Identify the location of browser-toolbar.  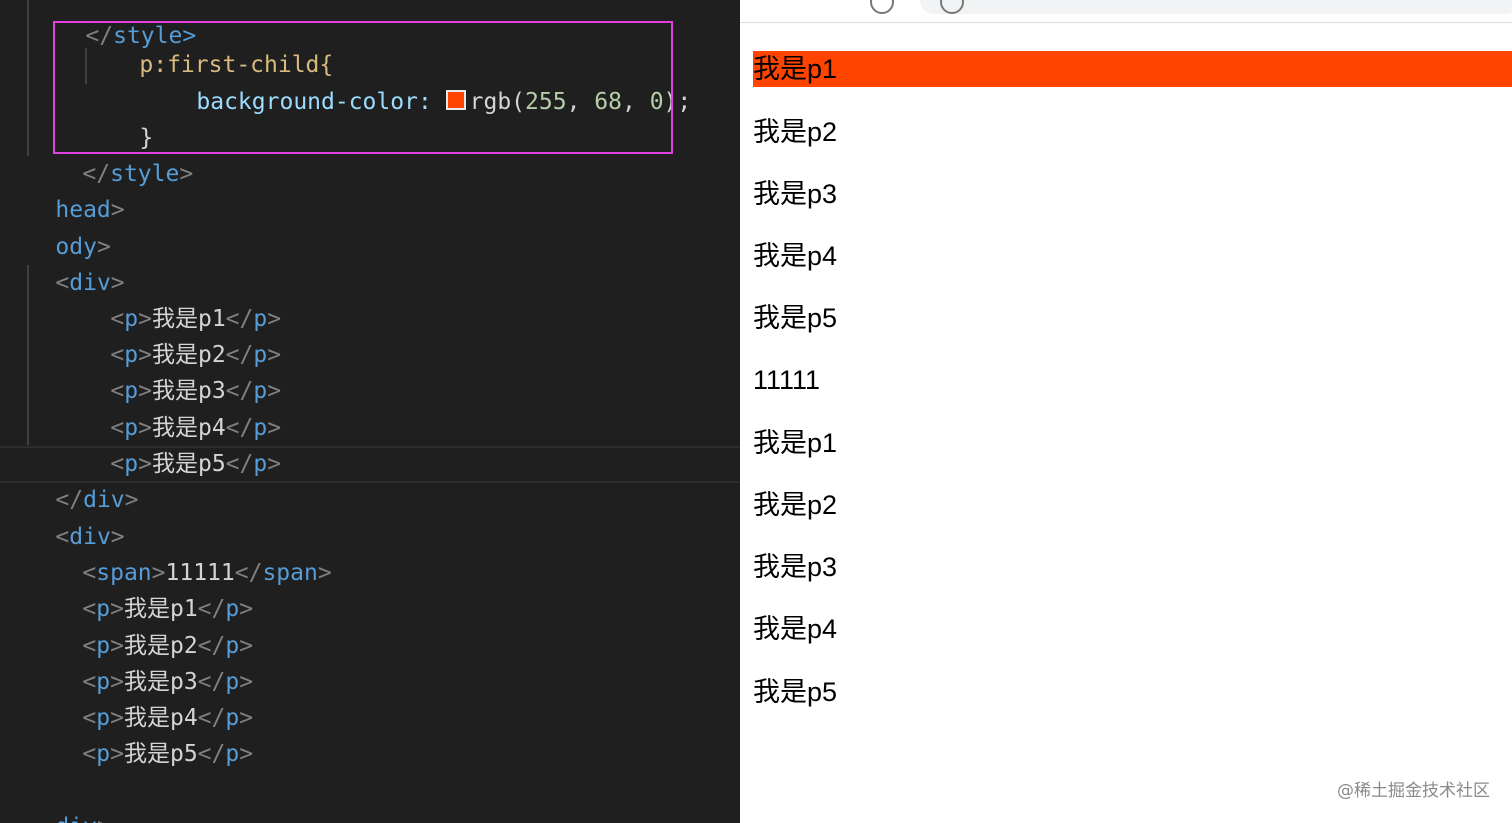
(1126, 11).